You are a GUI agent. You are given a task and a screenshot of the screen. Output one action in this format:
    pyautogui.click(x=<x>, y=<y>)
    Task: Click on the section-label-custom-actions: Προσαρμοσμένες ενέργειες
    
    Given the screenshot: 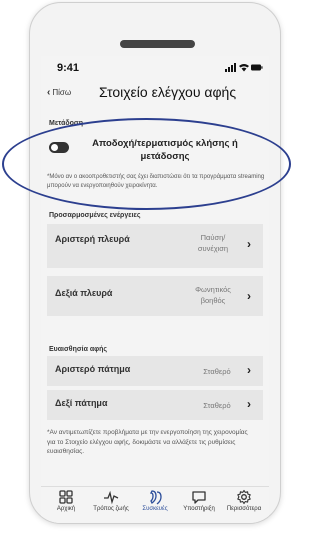 What is the action you would take?
    pyautogui.click(x=95, y=215)
    